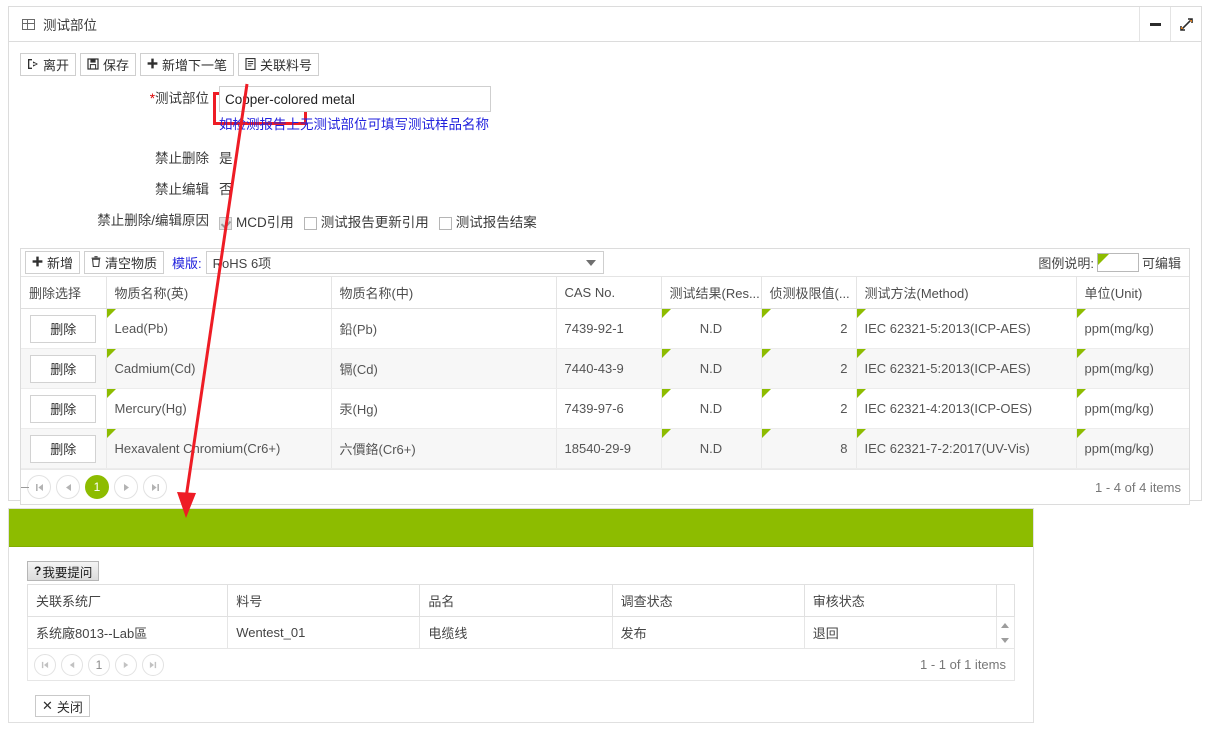  I want to click on form-row-test-part: *测试部位 如检测报告上无测试部位可填写测试样品名称, so click(605, 111).